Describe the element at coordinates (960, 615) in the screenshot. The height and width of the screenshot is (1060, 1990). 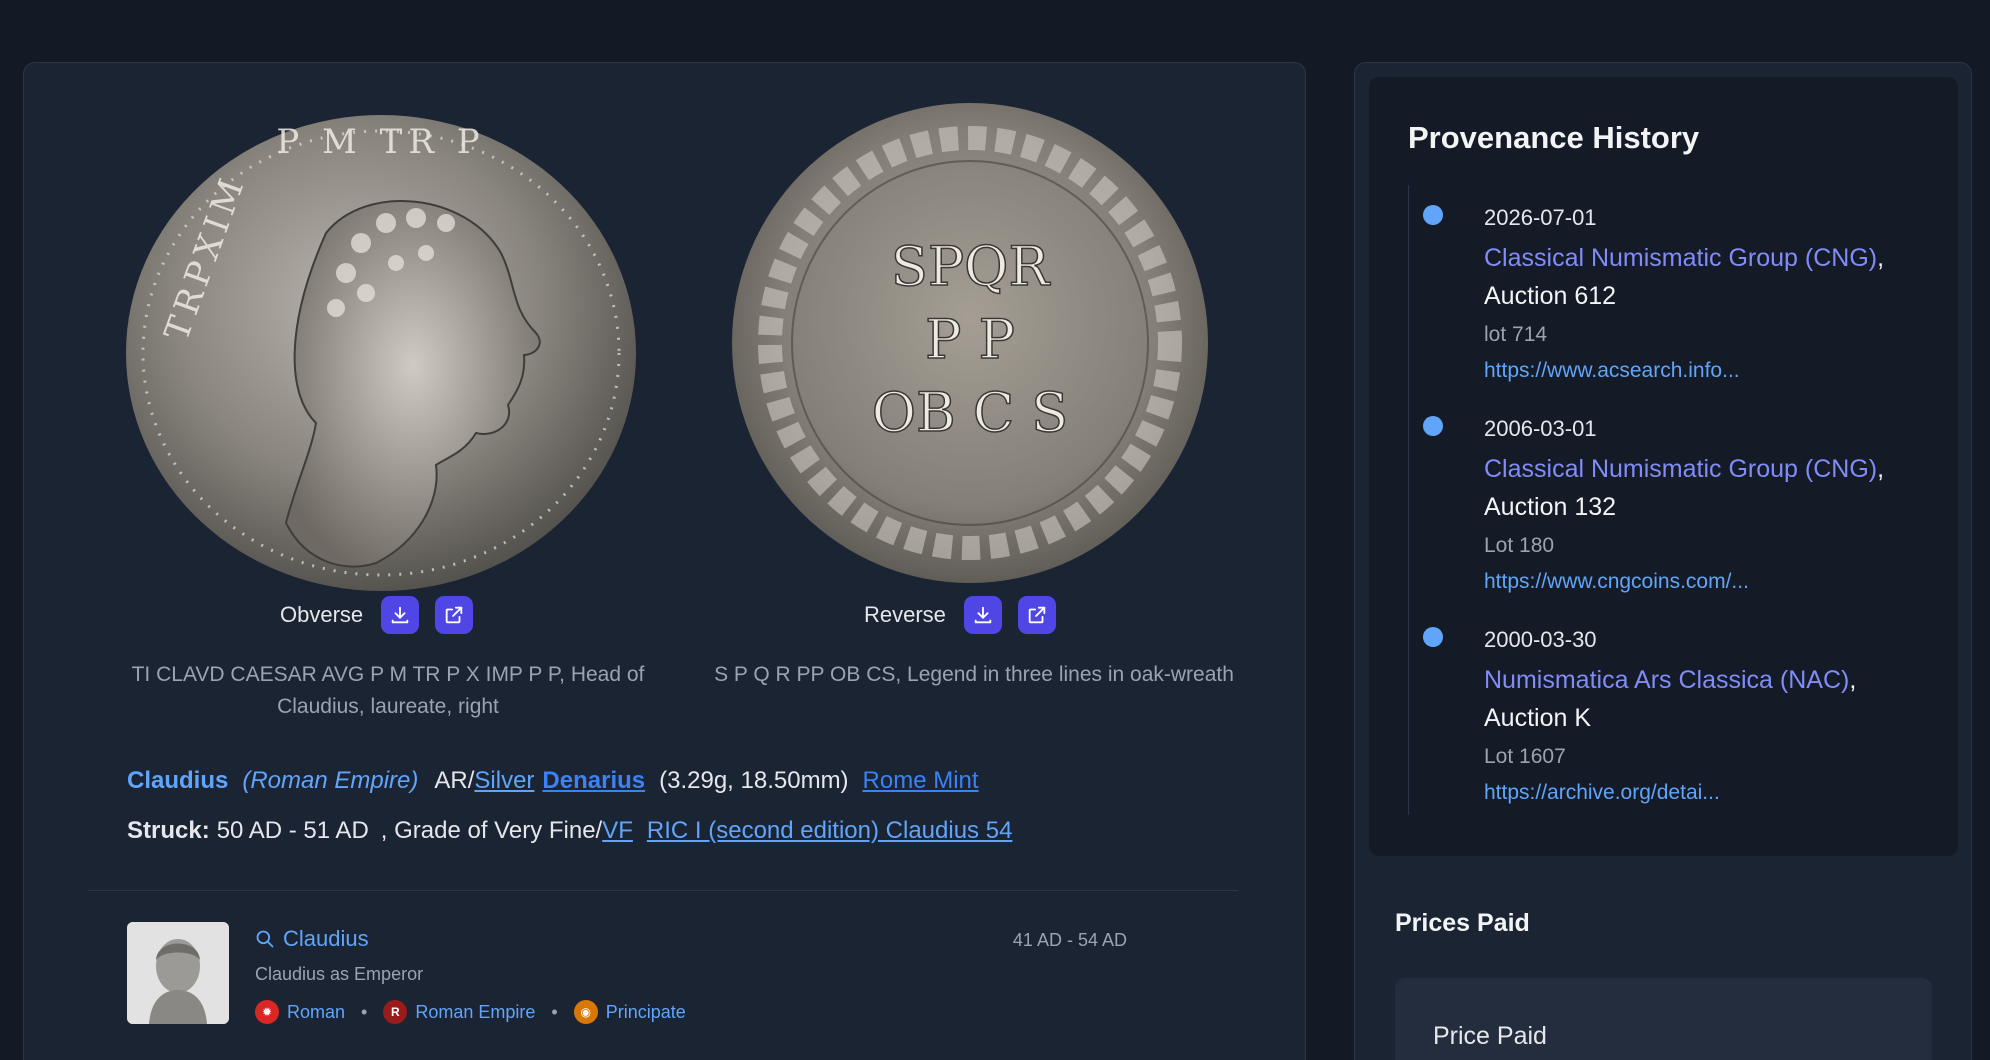
I see `reverse-caption: Reverse` at that location.